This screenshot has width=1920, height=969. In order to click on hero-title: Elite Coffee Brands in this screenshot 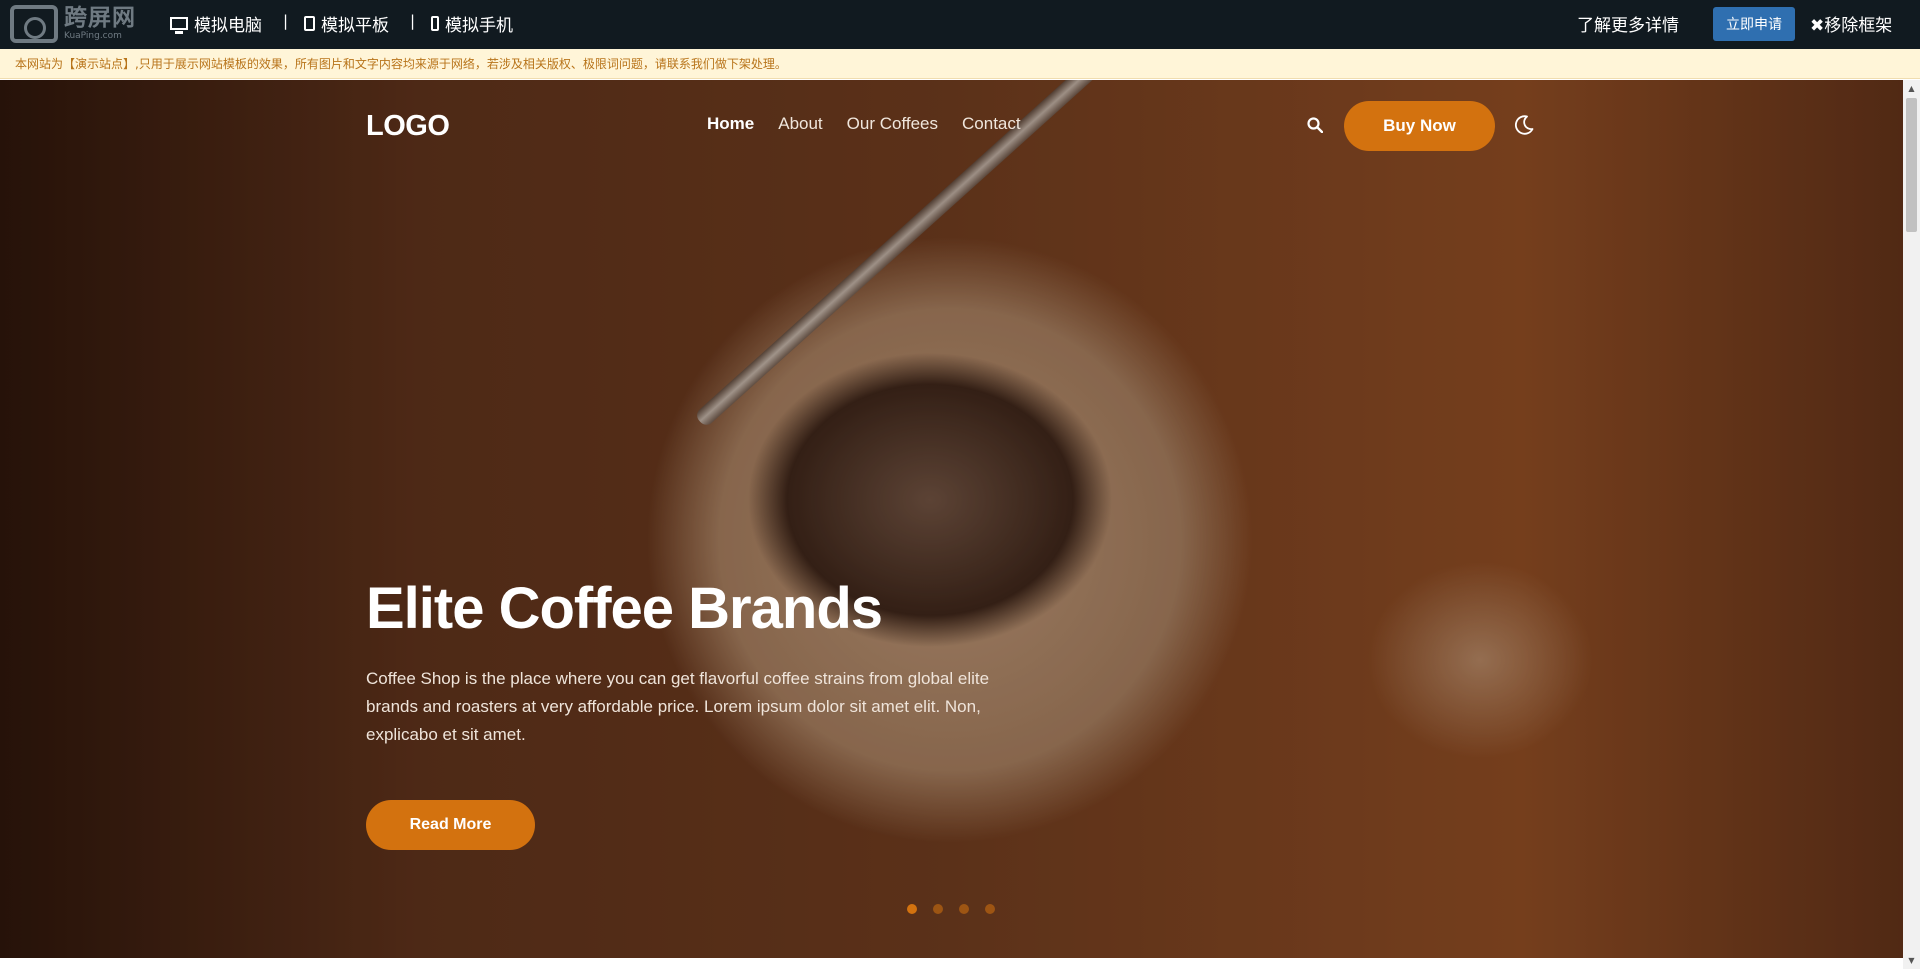, I will do `click(624, 608)`.